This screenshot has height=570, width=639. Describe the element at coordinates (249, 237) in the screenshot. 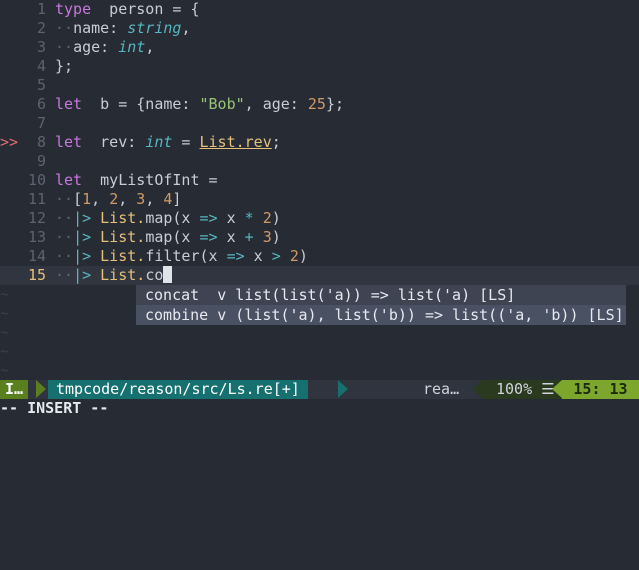

I see `code-token: +` at that location.